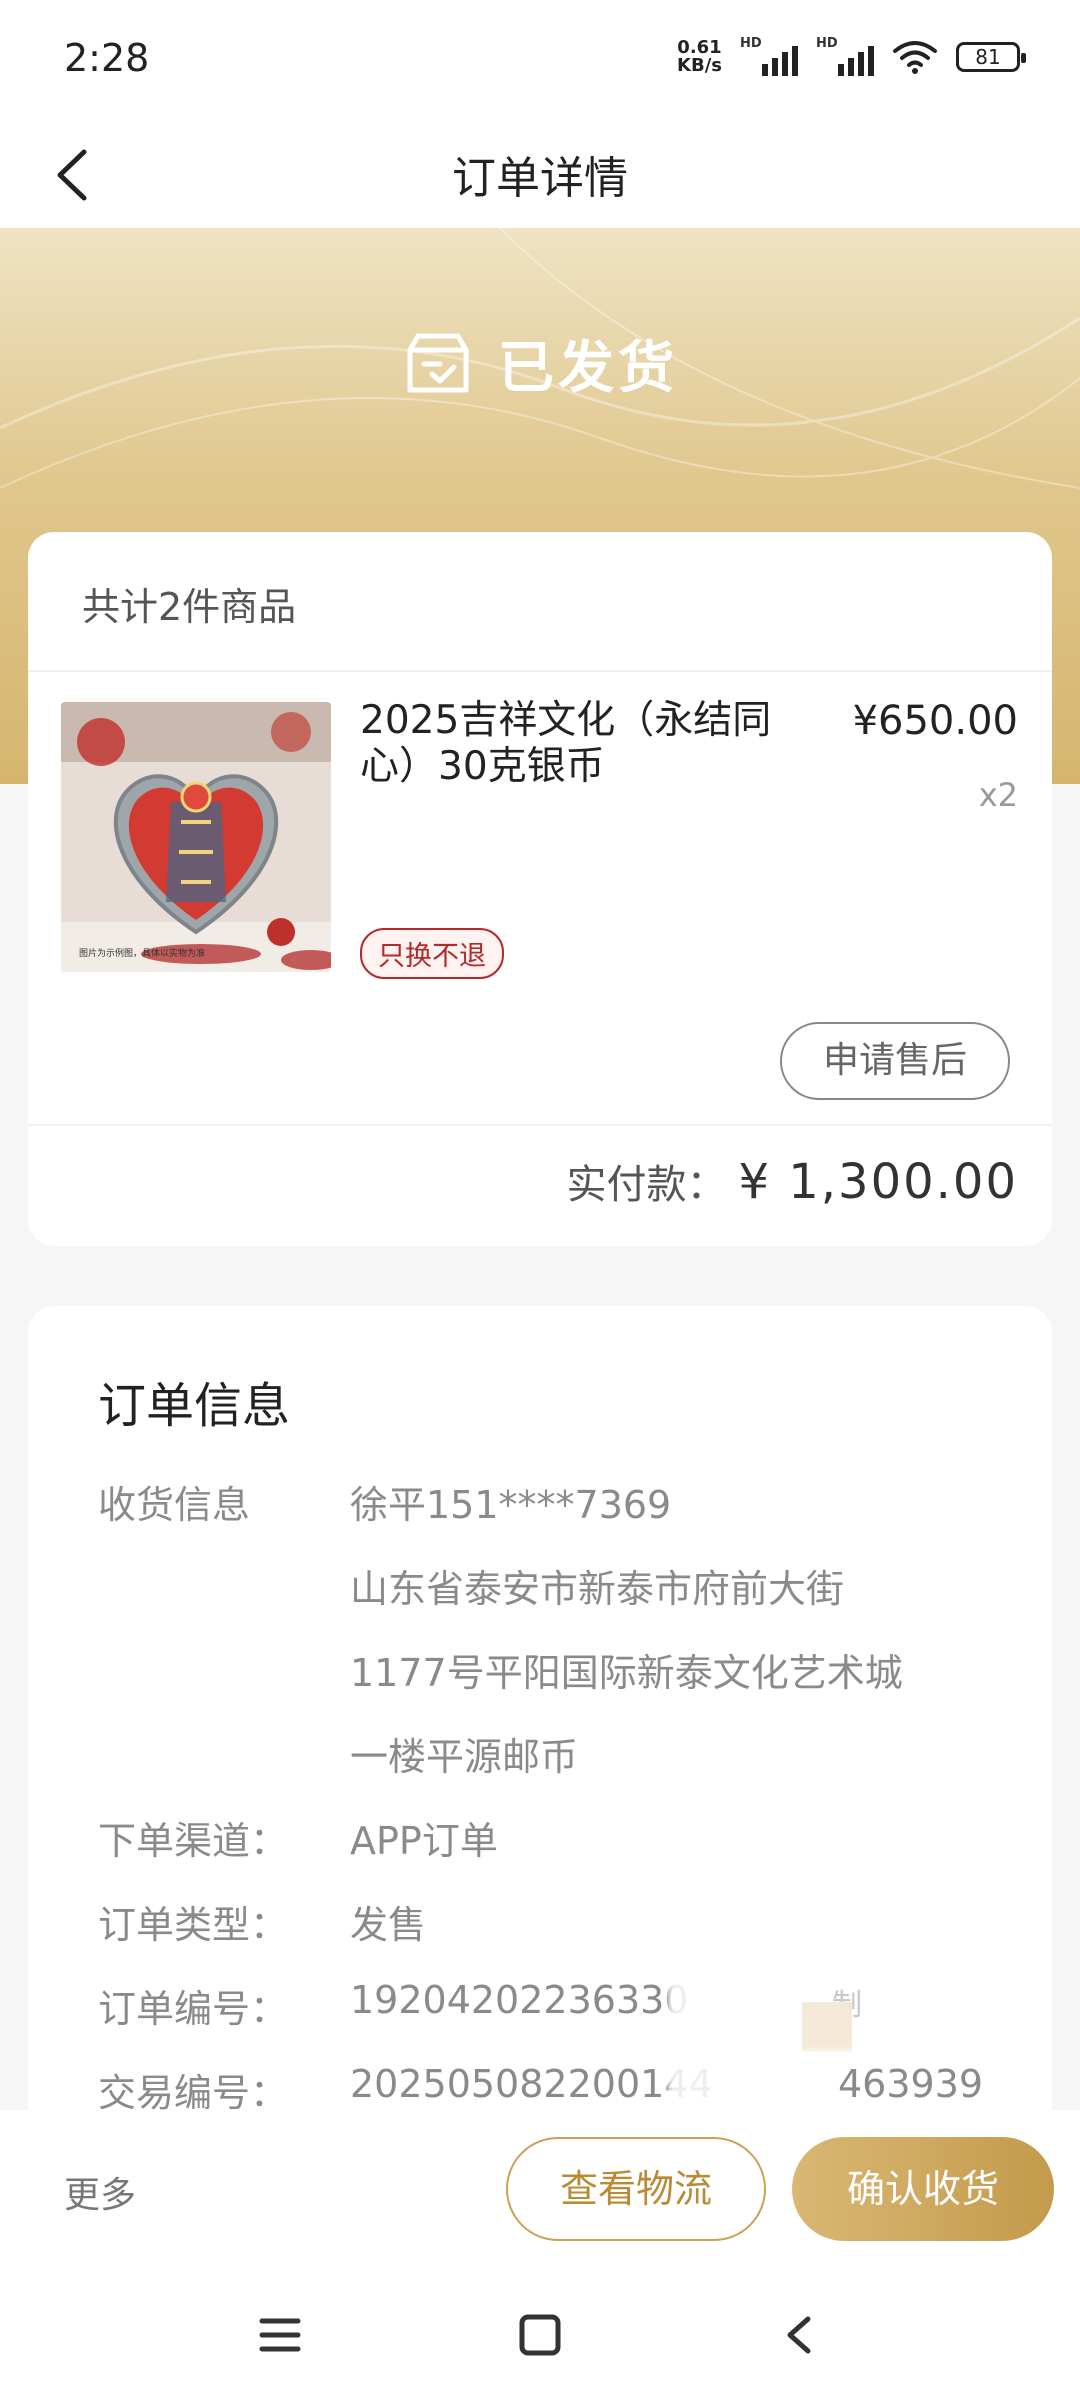 The height and width of the screenshot is (2400, 1080). I want to click on receiver-name-phone: 徐平151****7369, so click(511, 1505).